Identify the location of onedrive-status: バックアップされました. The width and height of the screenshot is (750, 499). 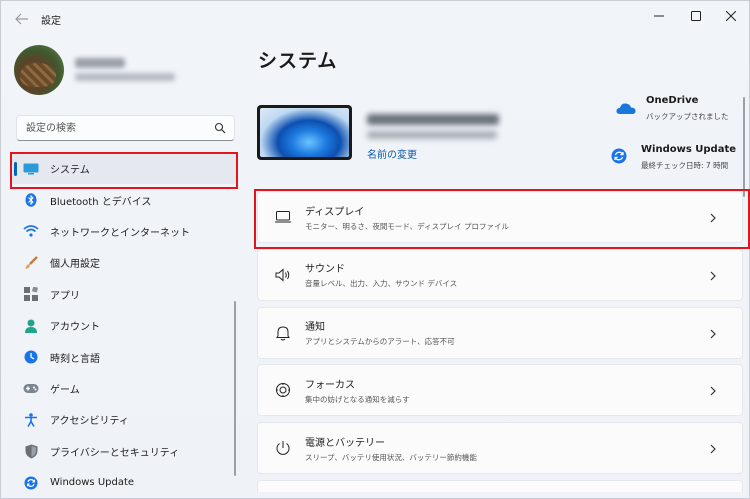
(687, 116).